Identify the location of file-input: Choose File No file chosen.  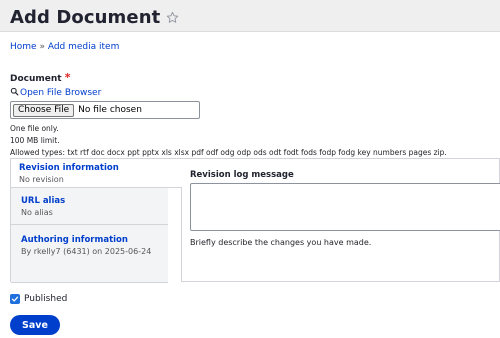
(105, 110).